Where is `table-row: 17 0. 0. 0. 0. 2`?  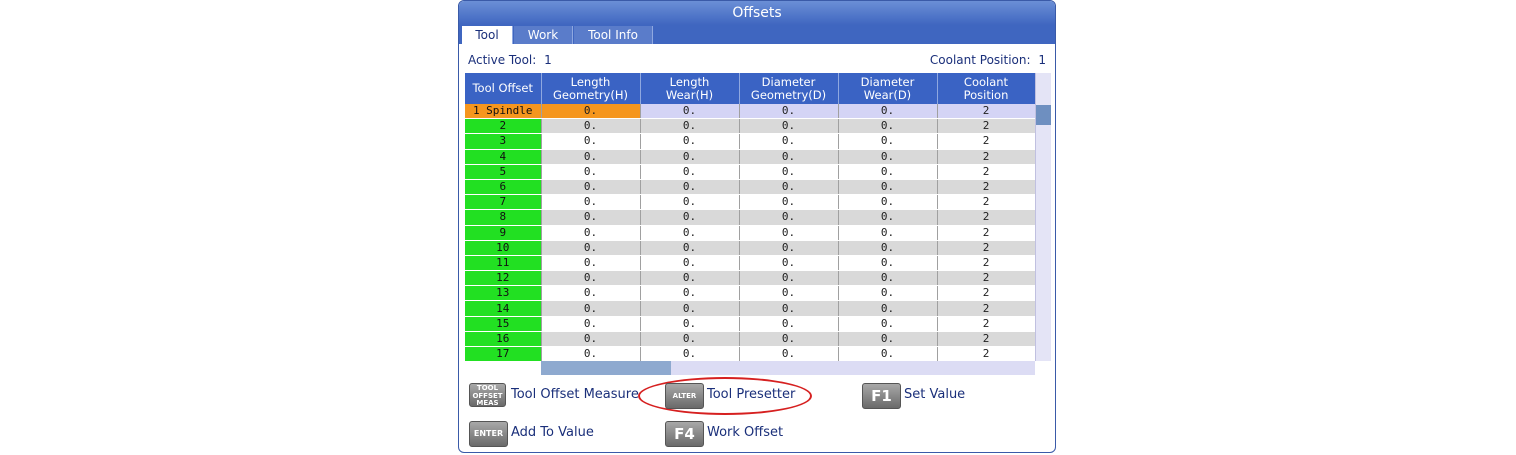 table-row: 17 0. 0. 0. 0. 2 is located at coordinates (750, 354).